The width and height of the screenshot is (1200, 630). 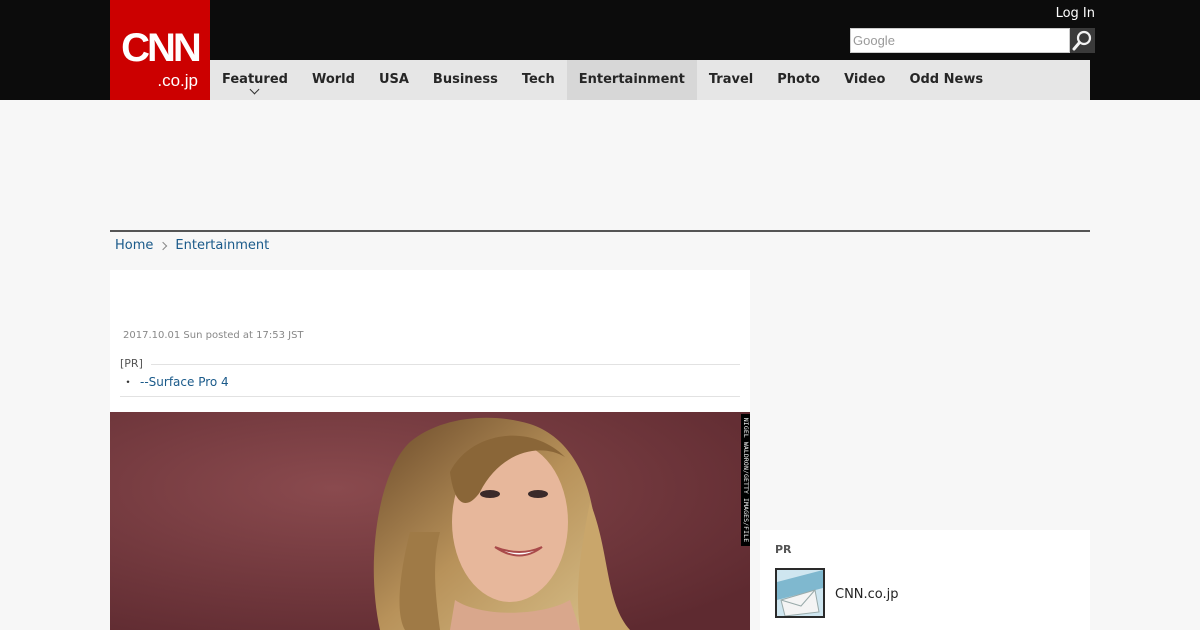 I want to click on pr-header: [PR], so click(x=430, y=364).